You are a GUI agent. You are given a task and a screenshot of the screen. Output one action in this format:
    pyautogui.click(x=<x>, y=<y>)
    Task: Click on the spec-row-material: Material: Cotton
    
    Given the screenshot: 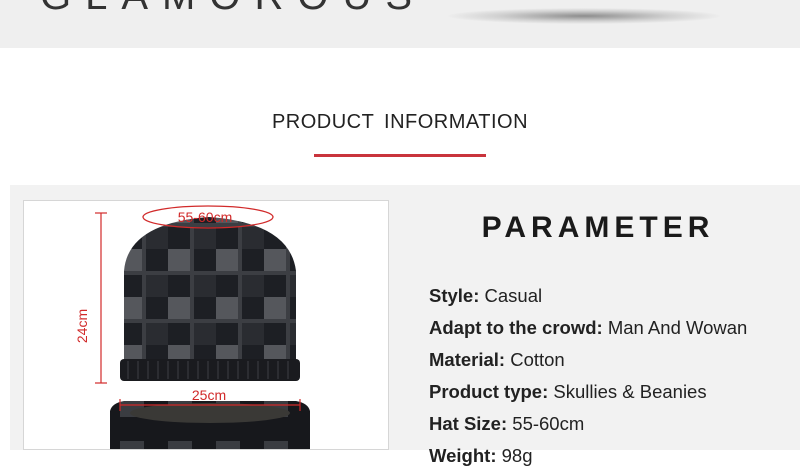 What is the action you would take?
    pyautogui.click(x=588, y=364)
    